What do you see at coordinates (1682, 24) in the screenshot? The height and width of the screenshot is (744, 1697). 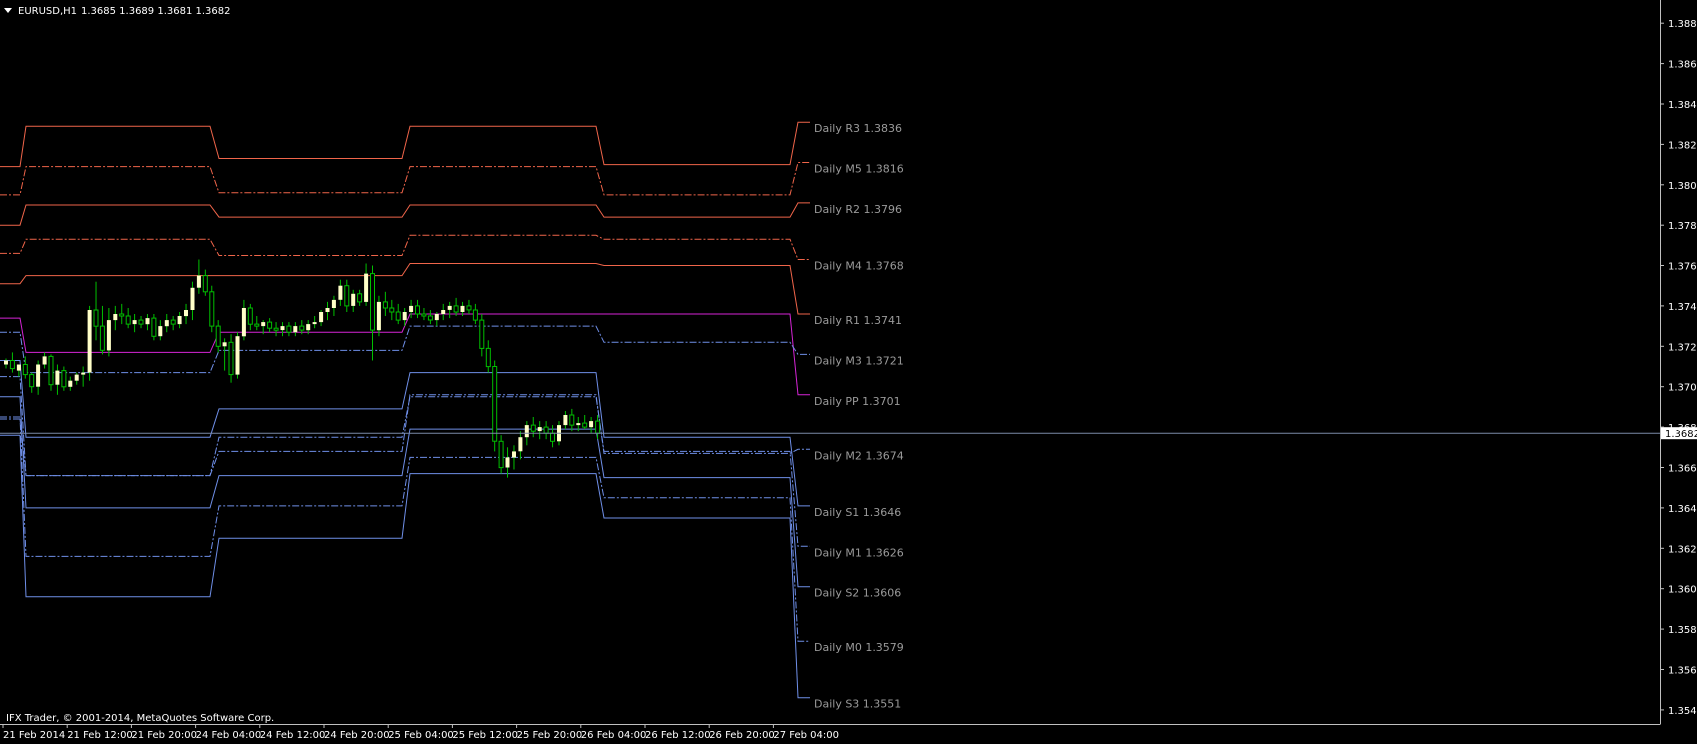 I see `y-tick-label: 1.3885` at bounding box center [1682, 24].